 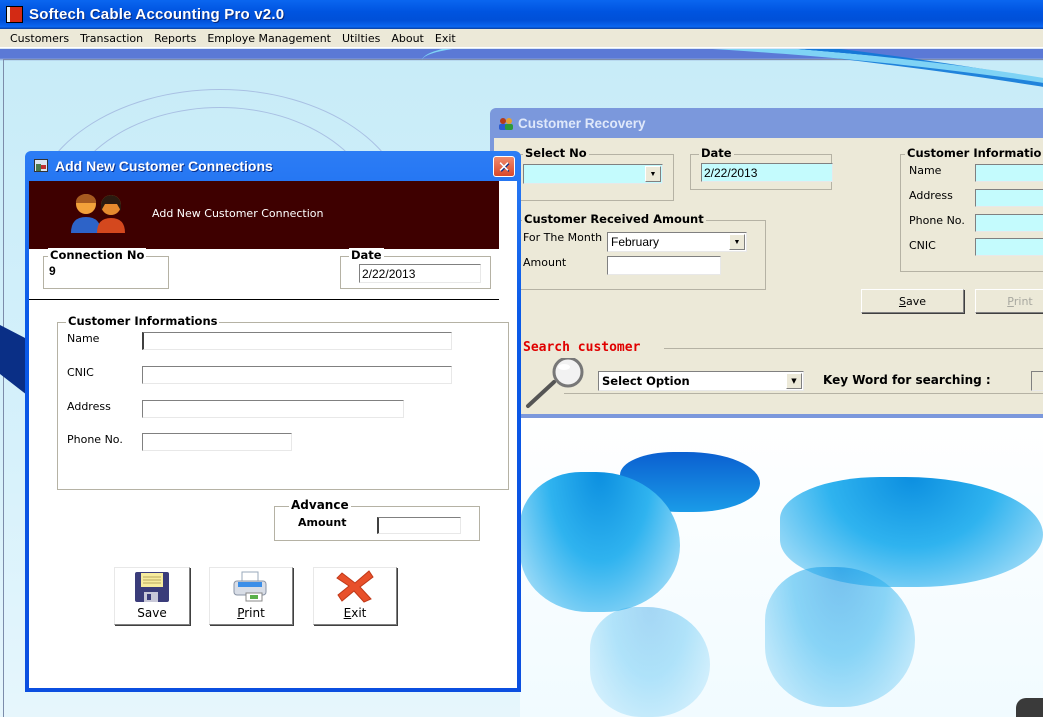 What do you see at coordinates (563, 237) in the screenshot?
I see `month-label: For The Month` at bounding box center [563, 237].